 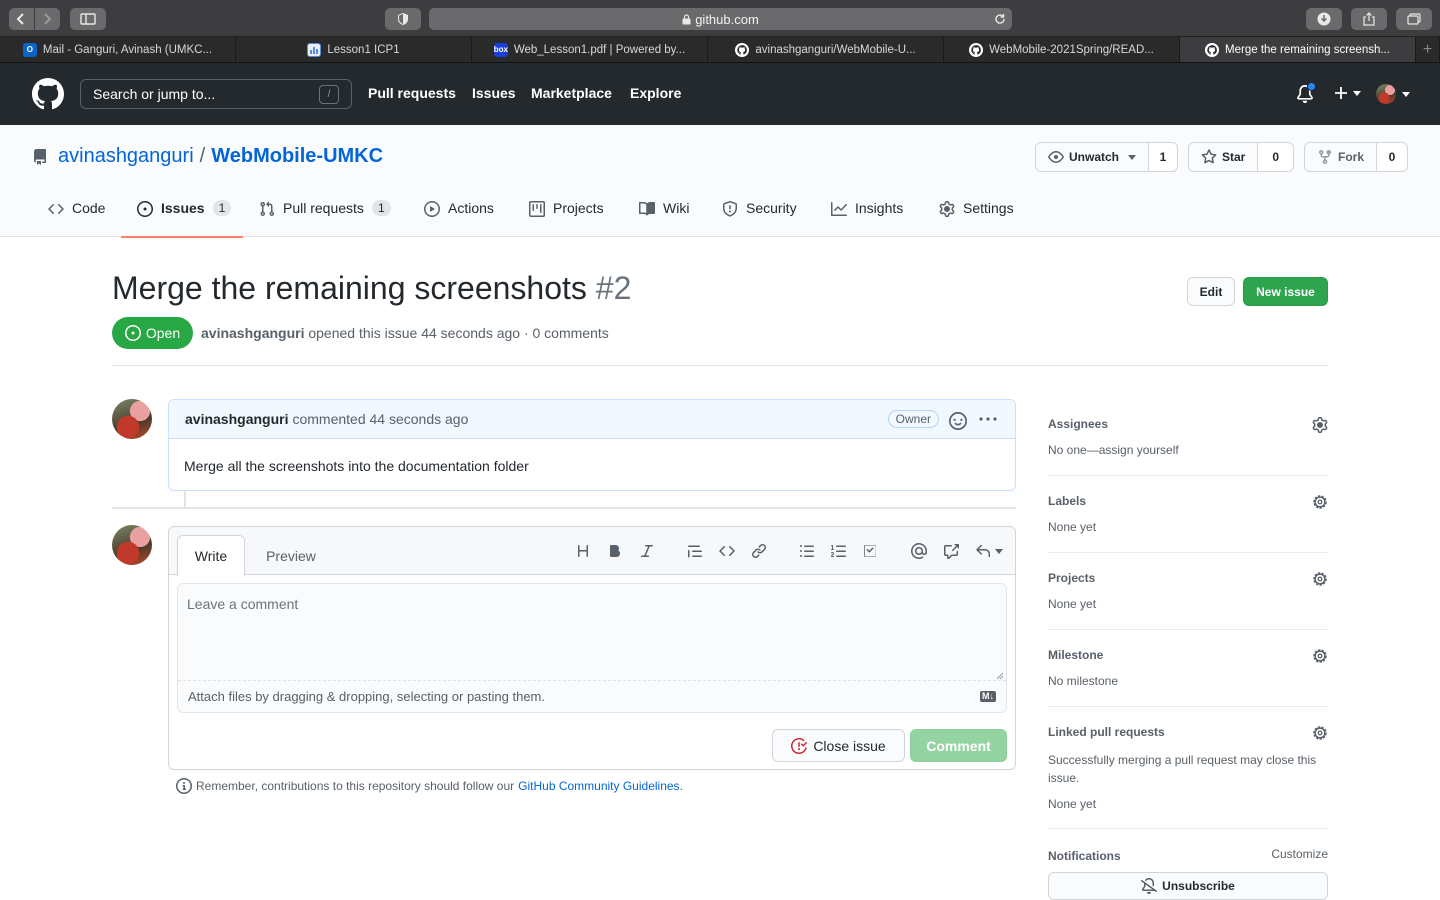 I want to click on repo-name-link: WebMobile-UMKC, so click(x=297, y=156).